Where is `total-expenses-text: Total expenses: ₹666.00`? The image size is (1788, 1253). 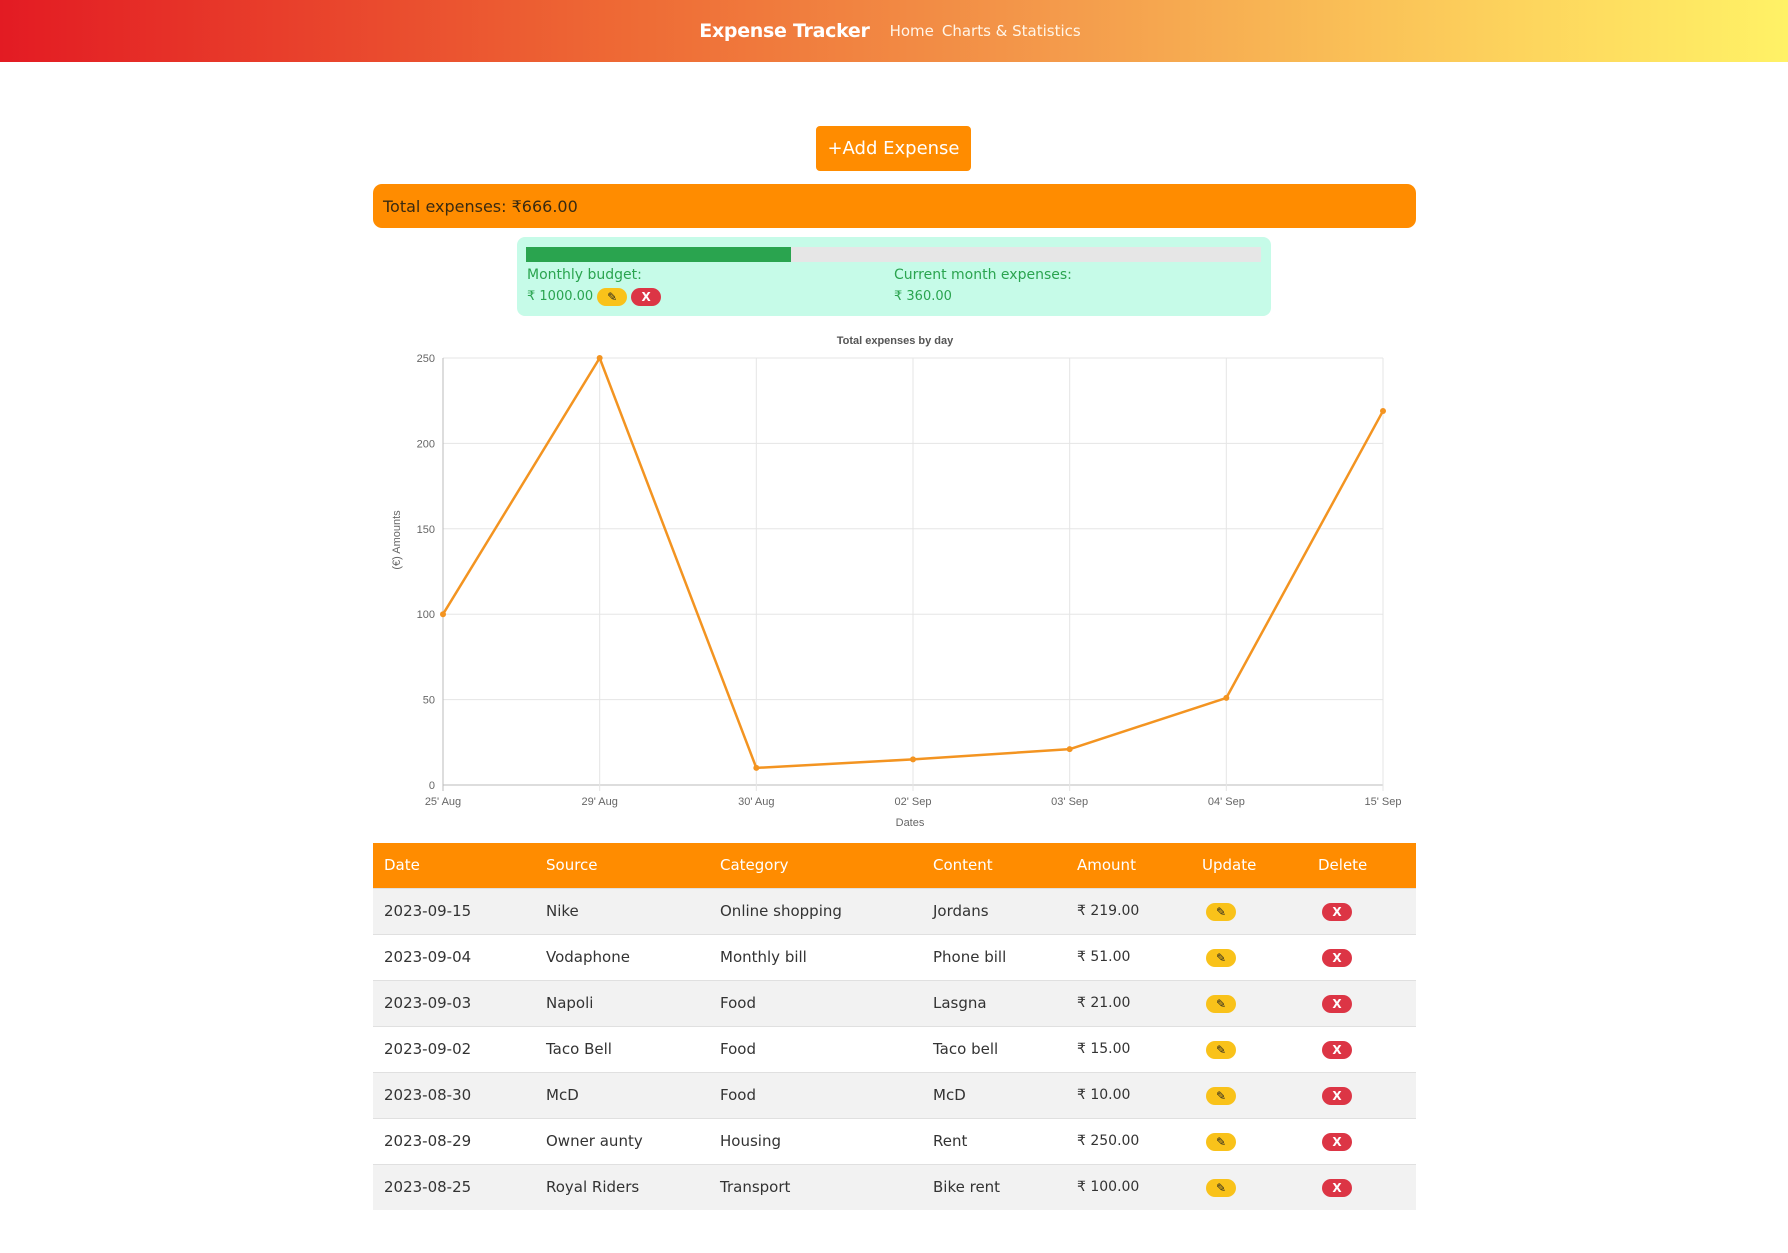
total-expenses-text: Total expenses: ₹666.00 is located at coordinates (480, 206).